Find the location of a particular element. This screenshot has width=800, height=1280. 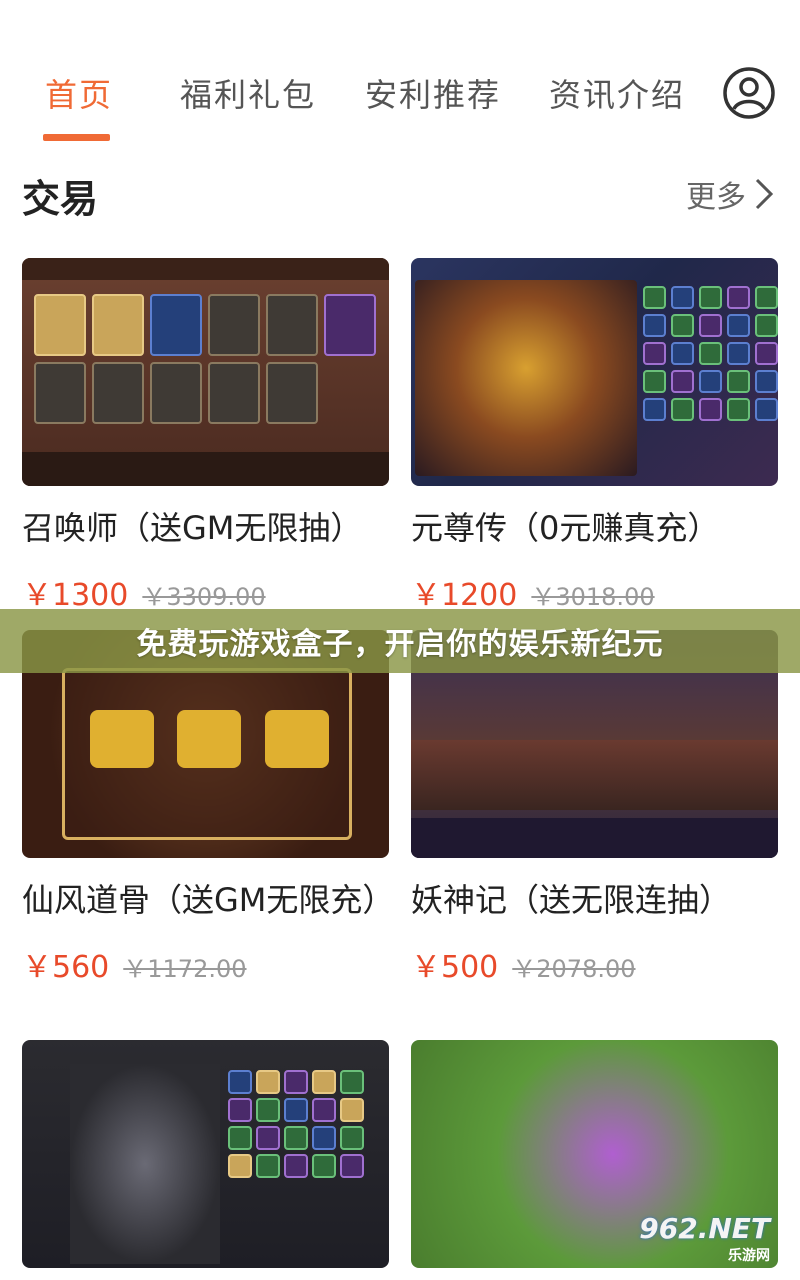

more-label: 更多 is located at coordinates (716, 197).